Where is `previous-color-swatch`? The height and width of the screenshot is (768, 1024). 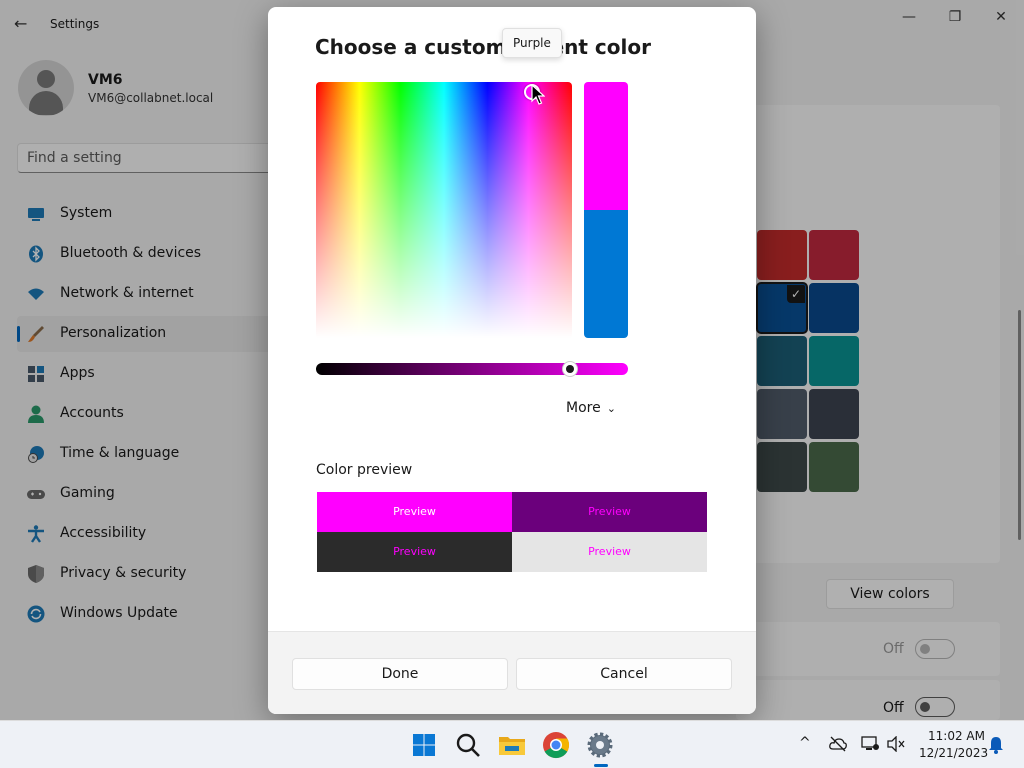 previous-color-swatch is located at coordinates (606, 274).